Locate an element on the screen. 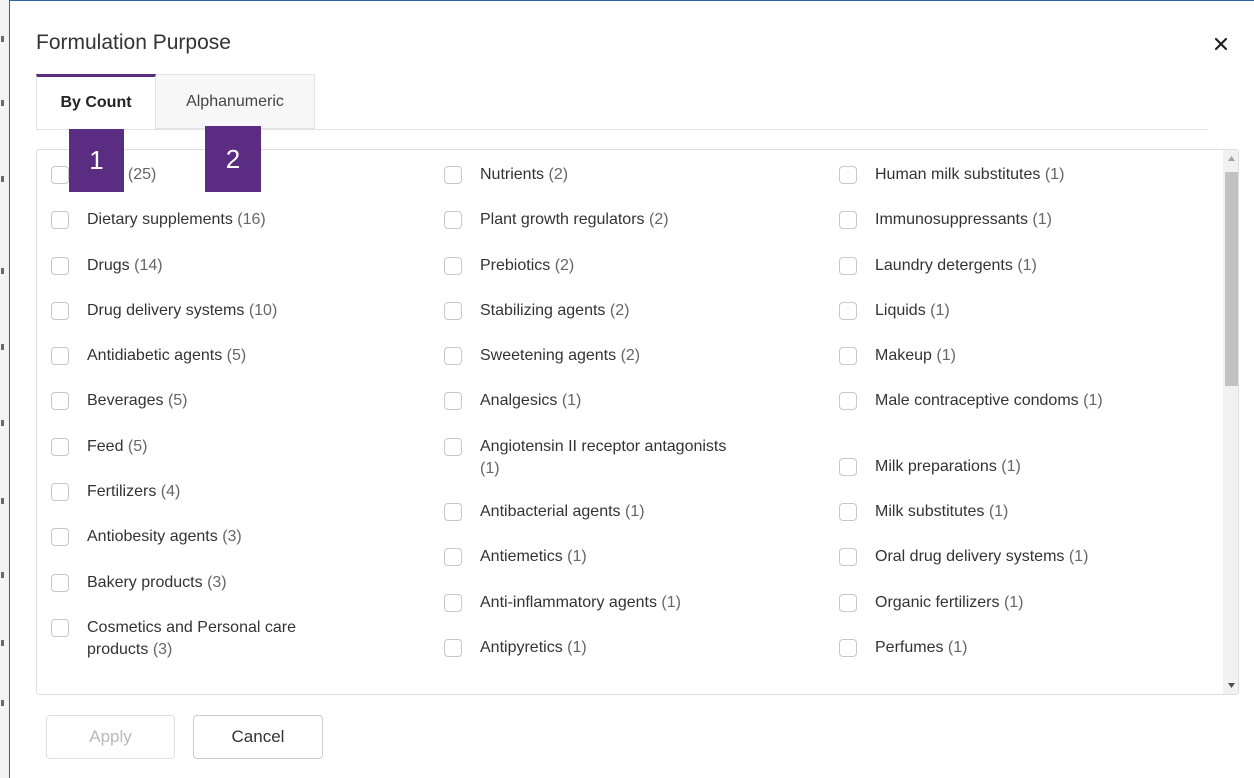 Image resolution: width=1254 pixels, height=778 pixels. tab-by-count: By Count is located at coordinates (96, 102).